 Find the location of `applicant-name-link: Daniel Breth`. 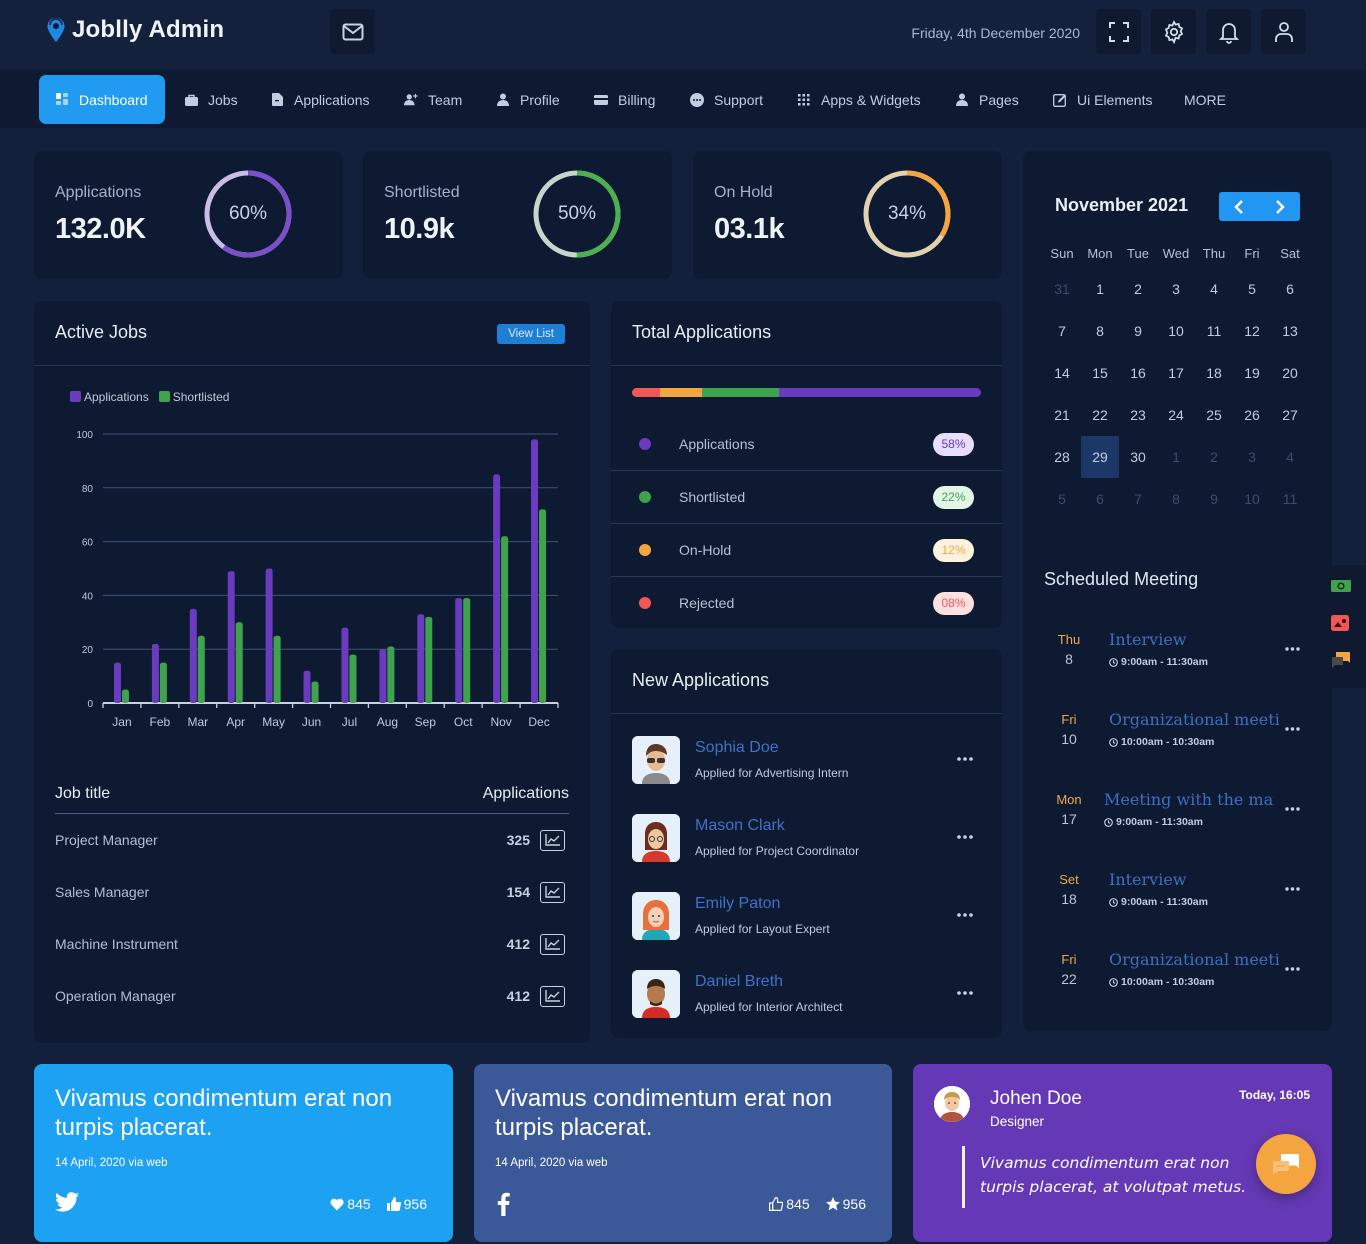

applicant-name-link: Daniel Breth is located at coordinates (739, 982).